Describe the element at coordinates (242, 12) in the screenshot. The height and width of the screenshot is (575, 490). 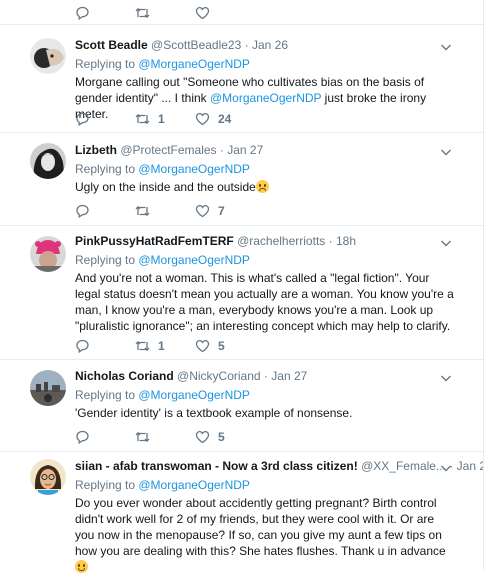
I see `previous-tweet-actions` at that location.